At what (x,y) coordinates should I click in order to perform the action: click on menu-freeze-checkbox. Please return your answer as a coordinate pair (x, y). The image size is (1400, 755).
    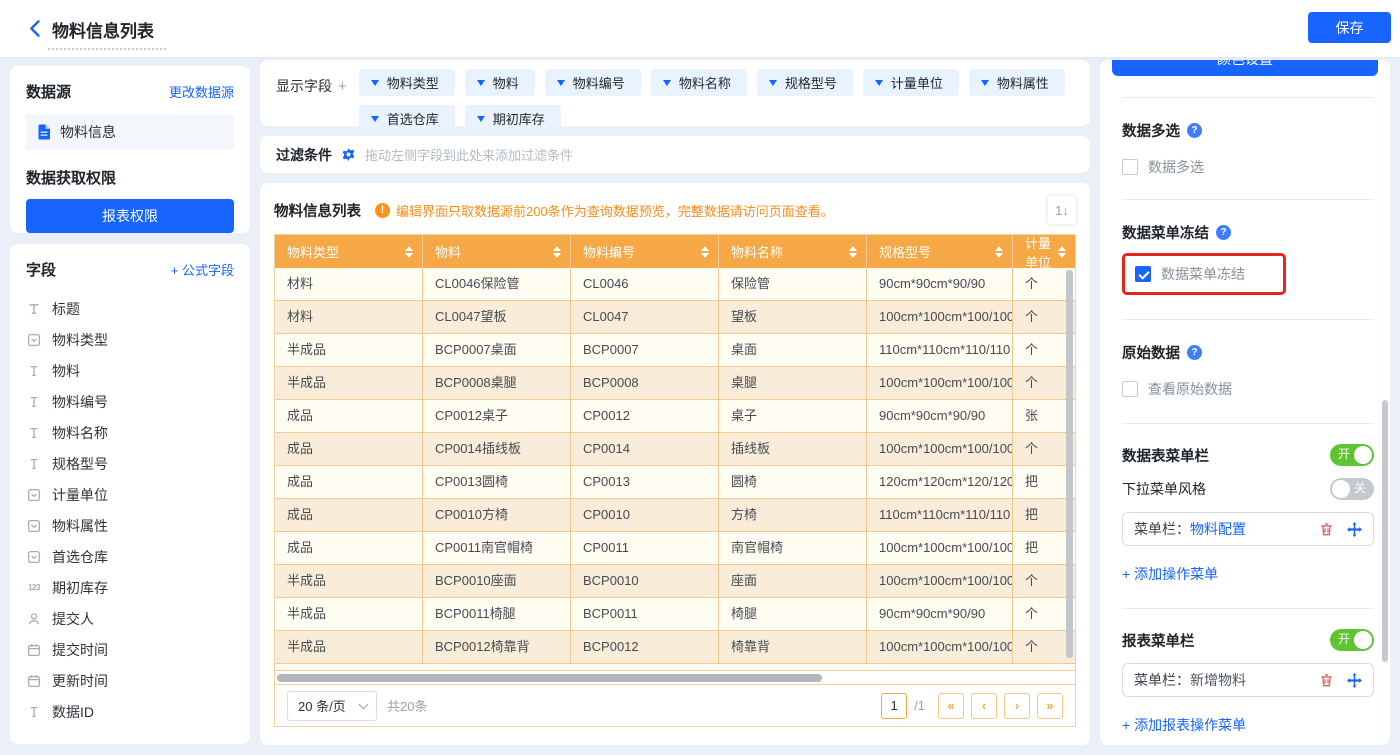
    Looking at the image, I should click on (1143, 274).